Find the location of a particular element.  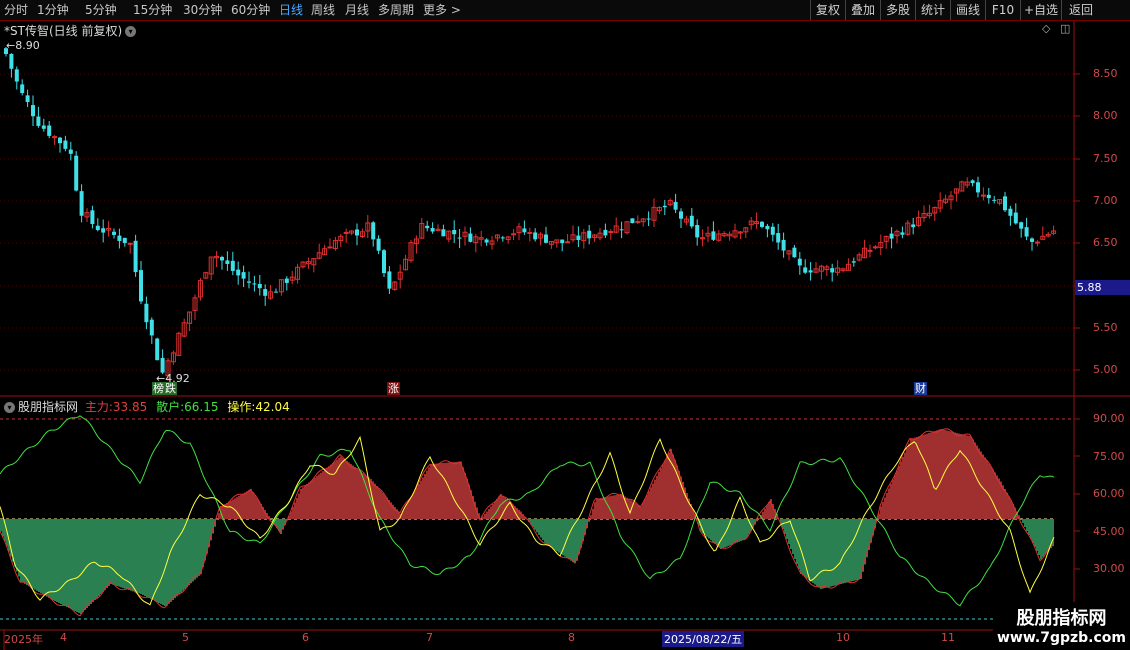

event-tag-die: 跌 is located at coordinates (170, 388).